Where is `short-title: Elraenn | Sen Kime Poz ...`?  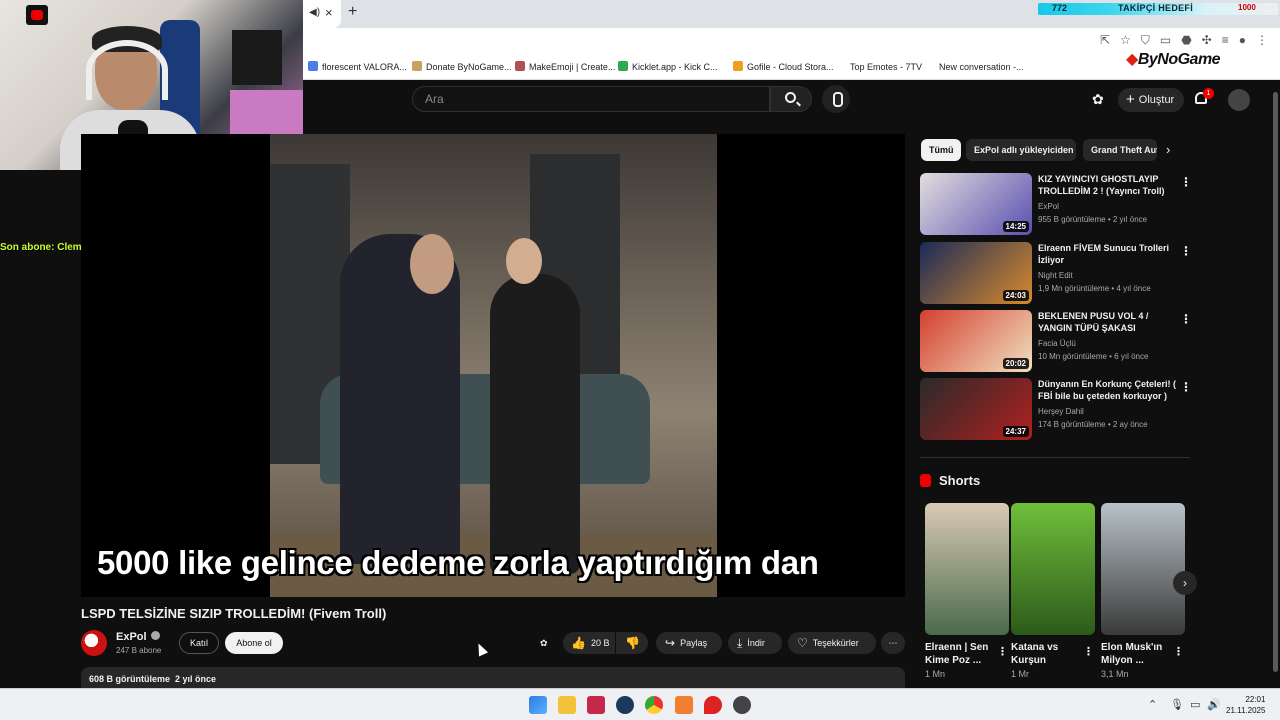
short-title: Elraenn | Sen Kime Poz ... is located at coordinates (961, 654).